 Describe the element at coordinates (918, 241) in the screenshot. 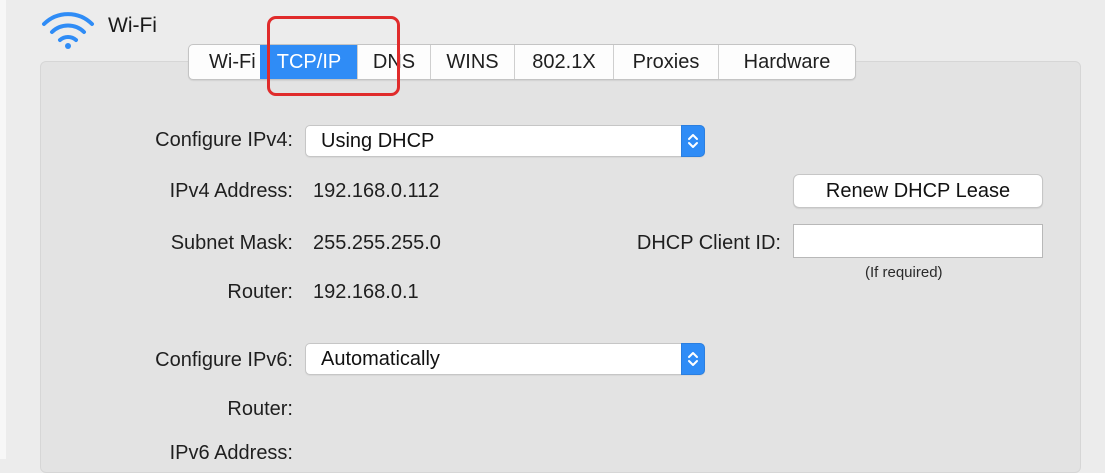

I see `dhcp-client-id-field` at that location.